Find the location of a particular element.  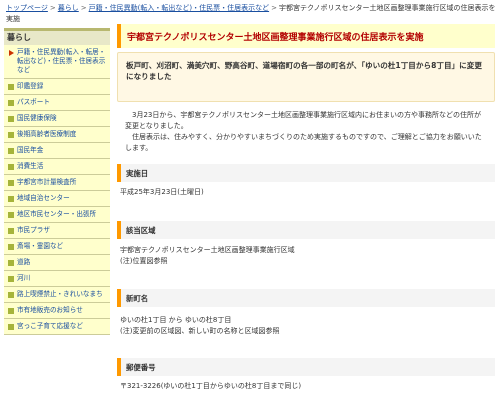

section-heading-postal: 郵便番号 is located at coordinates (306, 367).